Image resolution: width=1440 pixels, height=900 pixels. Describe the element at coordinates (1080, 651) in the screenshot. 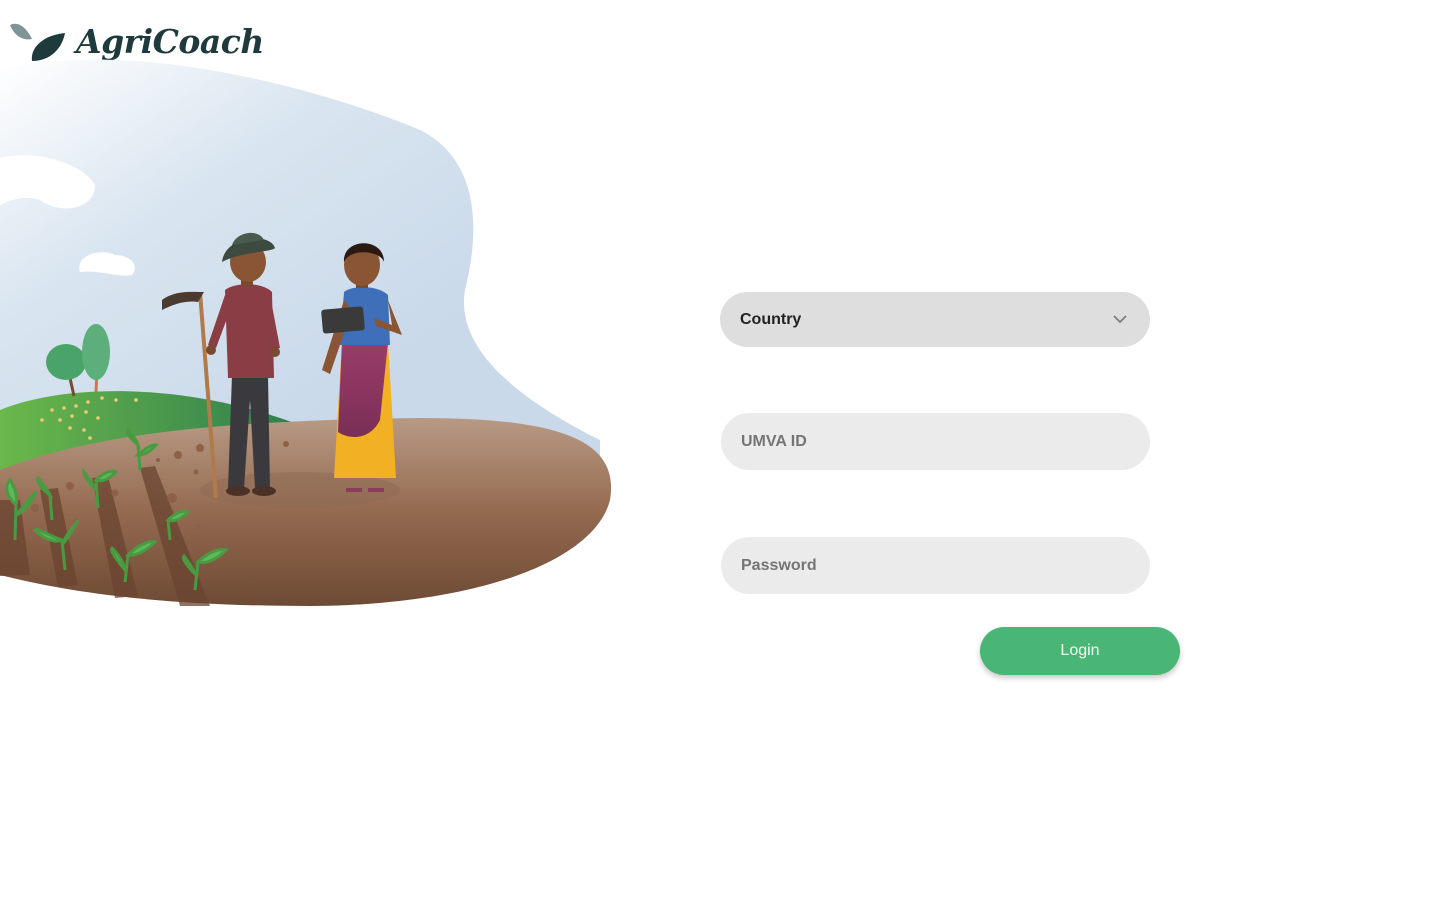

I see `login-button: Login` at that location.